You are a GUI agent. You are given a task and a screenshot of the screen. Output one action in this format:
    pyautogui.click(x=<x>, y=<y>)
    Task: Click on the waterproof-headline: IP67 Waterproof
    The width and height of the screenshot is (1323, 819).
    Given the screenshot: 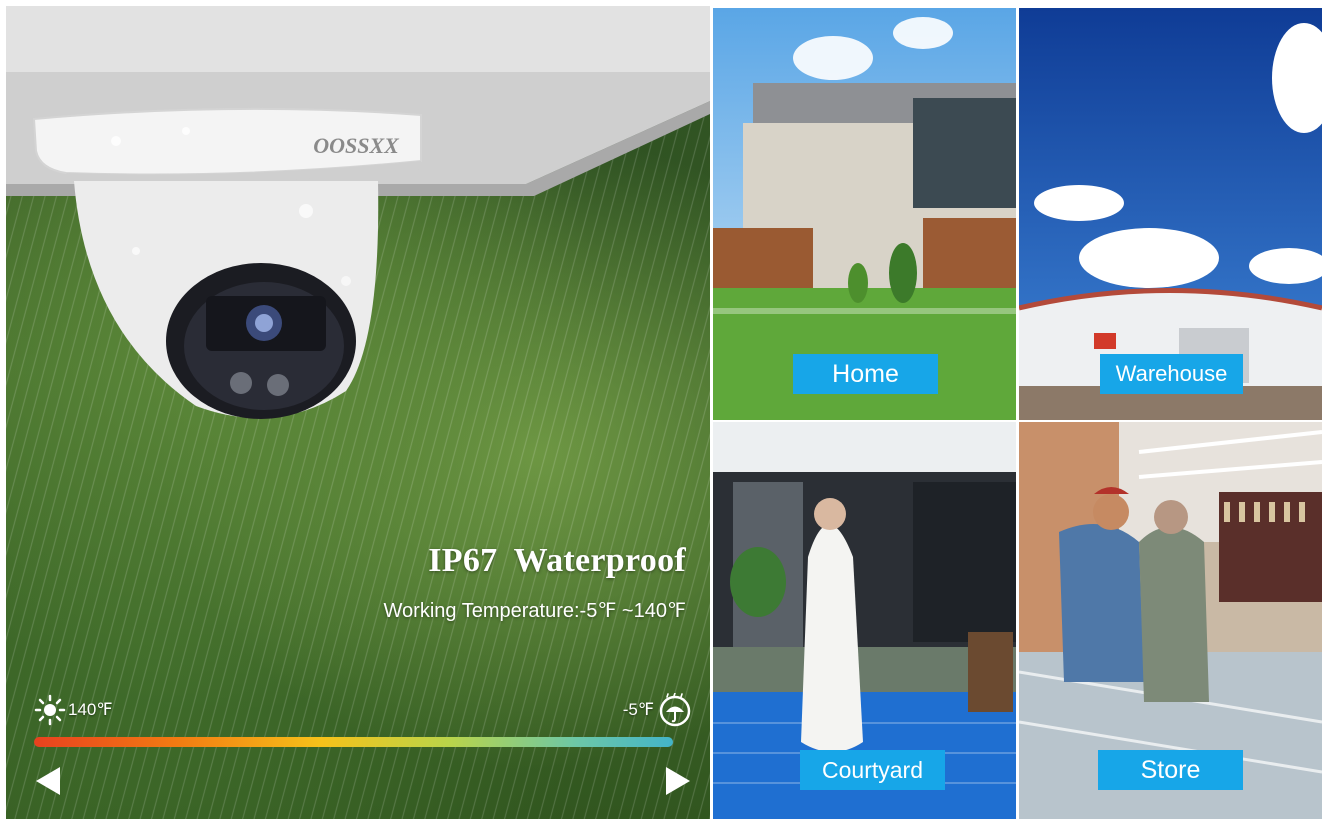 What is the action you would take?
    pyautogui.click(x=557, y=560)
    